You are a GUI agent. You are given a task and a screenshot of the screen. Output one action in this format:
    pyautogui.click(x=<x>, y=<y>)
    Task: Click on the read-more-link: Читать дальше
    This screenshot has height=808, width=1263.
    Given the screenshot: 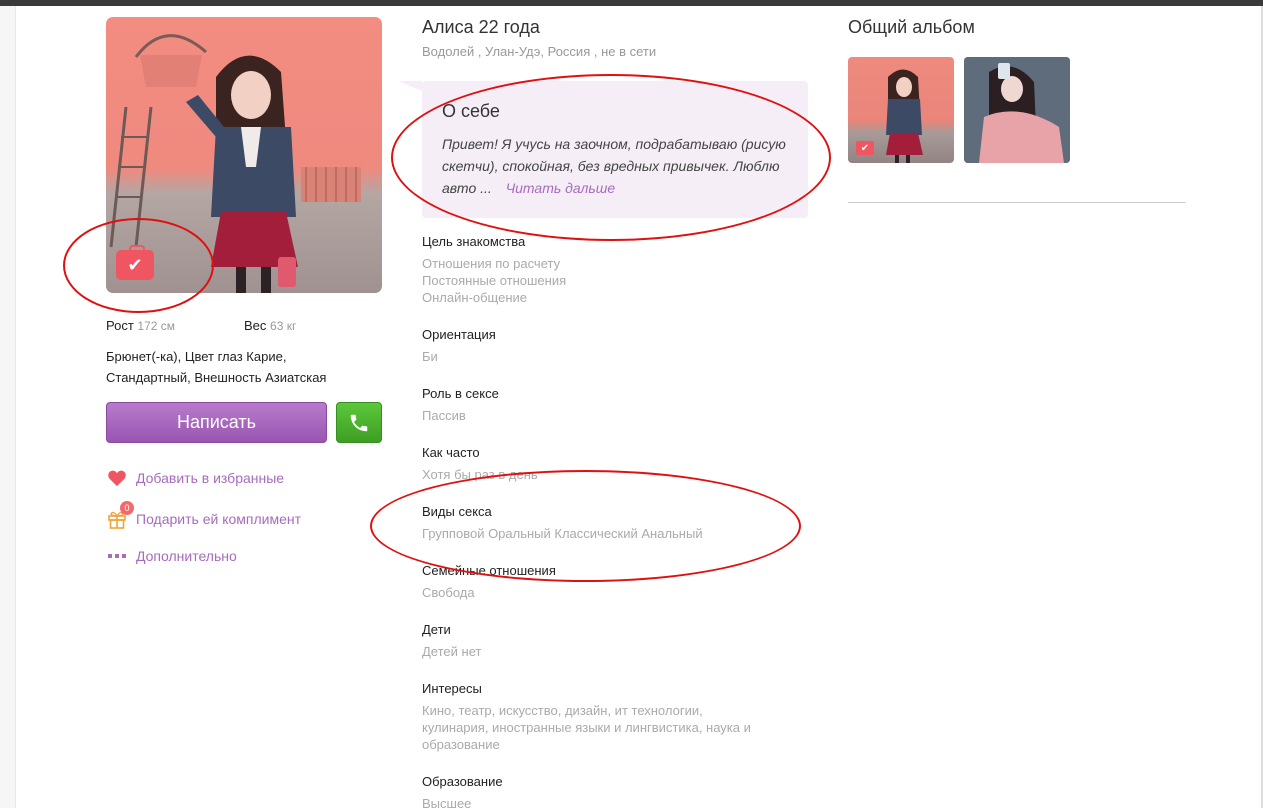 What is the action you would take?
    pyautogui.click(x=560, y=188)
    